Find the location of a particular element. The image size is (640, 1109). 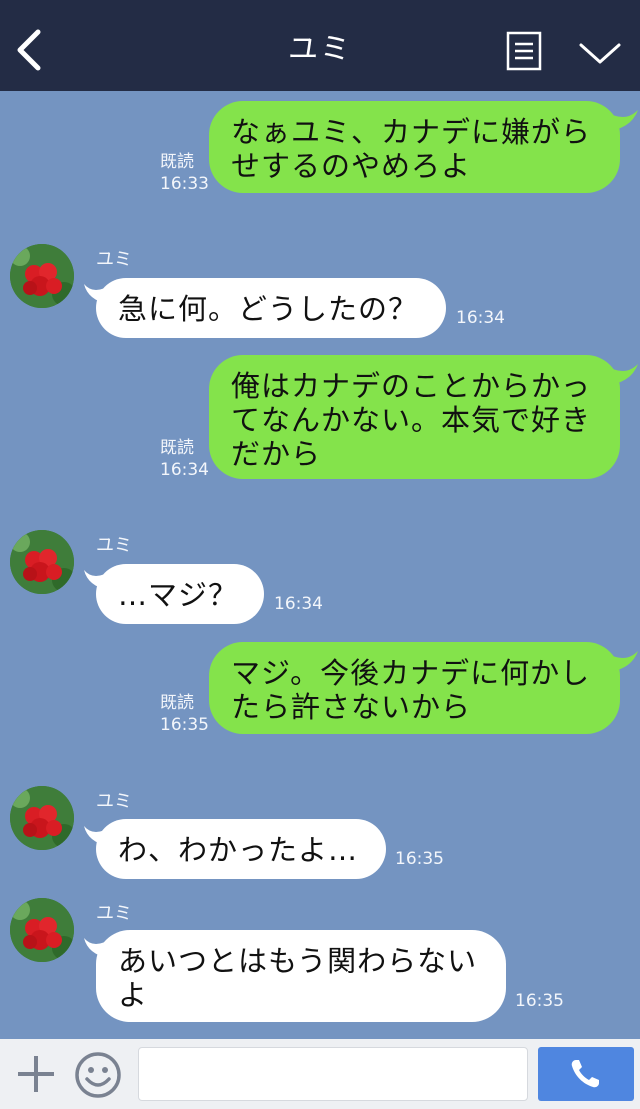

message-text-line: あいつとはもう関わらない is located at coordinates (298, 961).